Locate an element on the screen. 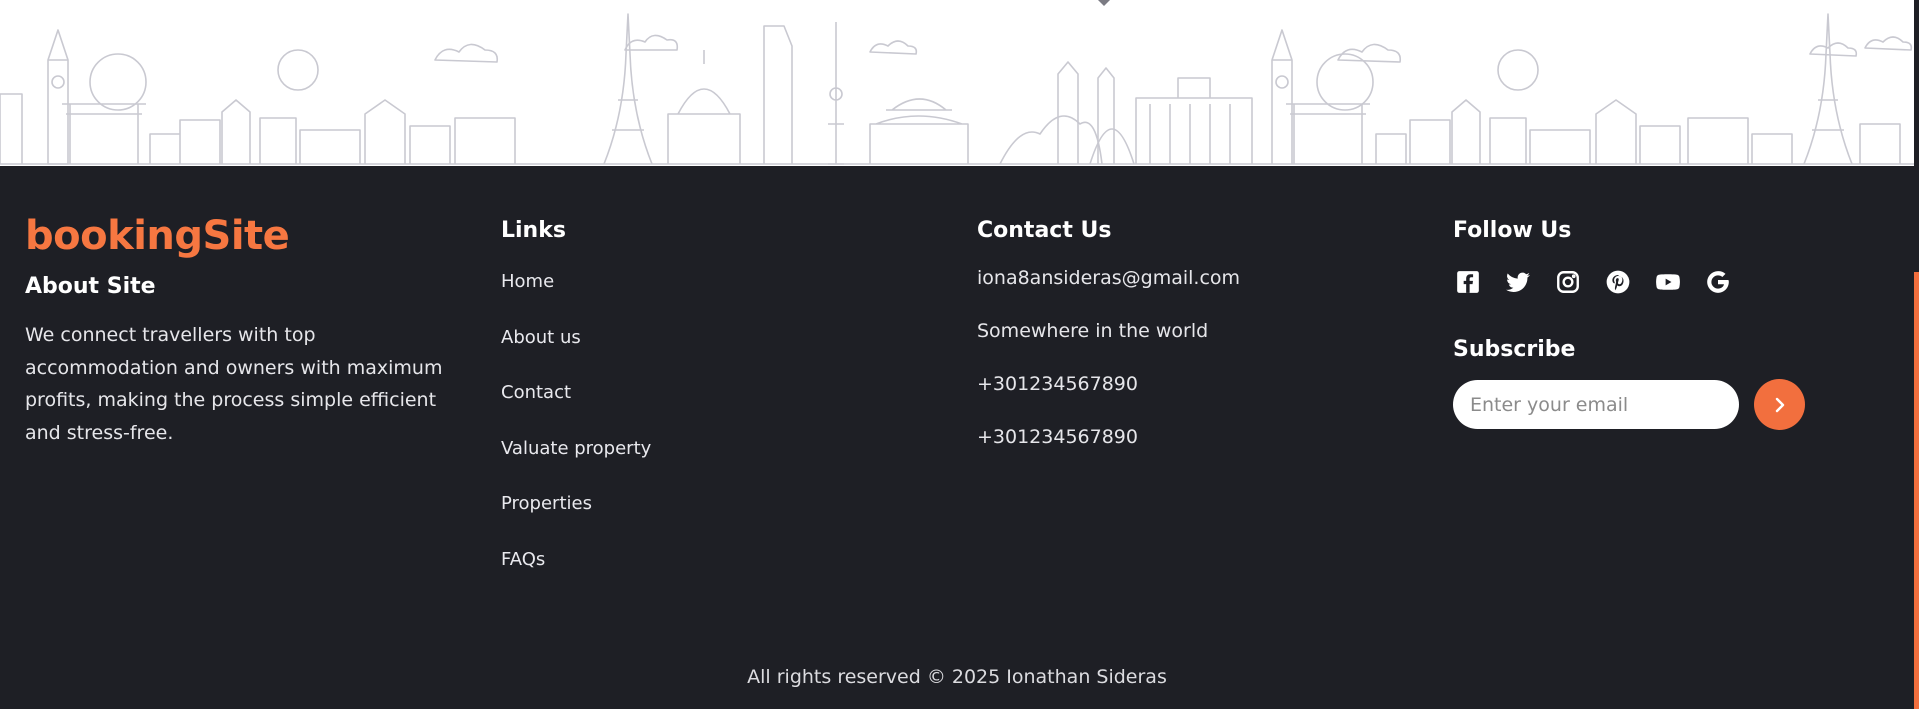 The image size is (1919, 709). contact-email: iona8ansideras@gmail.com is located at coordinates (1108, 293).